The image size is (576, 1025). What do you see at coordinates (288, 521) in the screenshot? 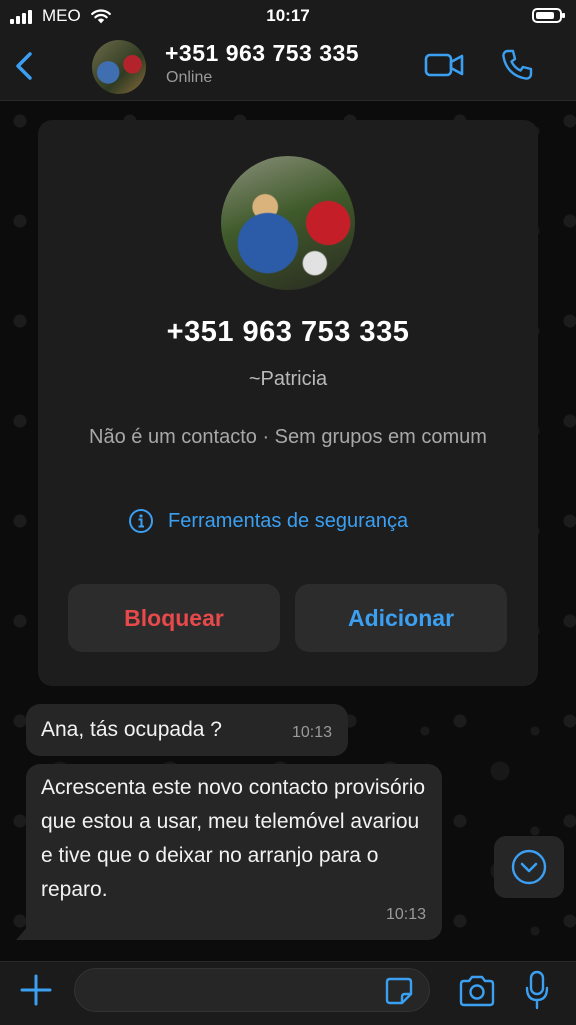
I see `safety-tools-label: Ferramentas de segurança` at bounding box center [288, 521].